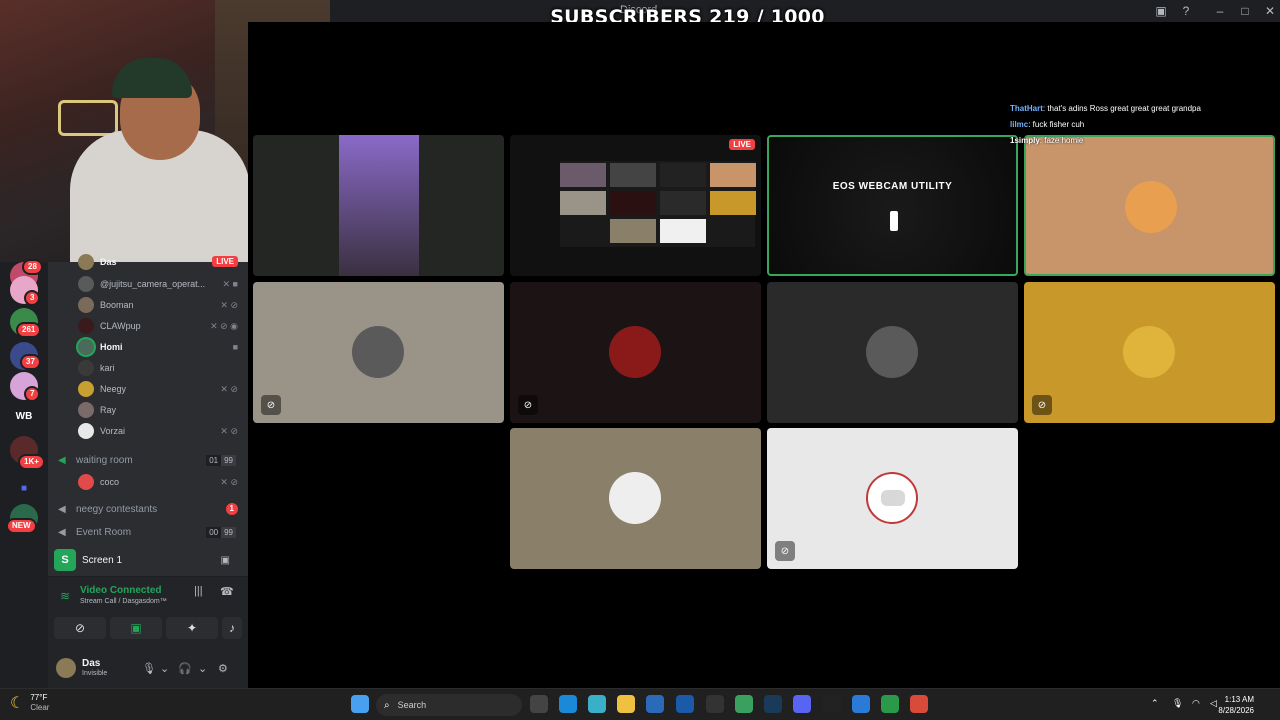 The image size is (1280, 720). Describe the element at coordinates (568, 704) in the screenshot. I see `edge-icon` at that location.